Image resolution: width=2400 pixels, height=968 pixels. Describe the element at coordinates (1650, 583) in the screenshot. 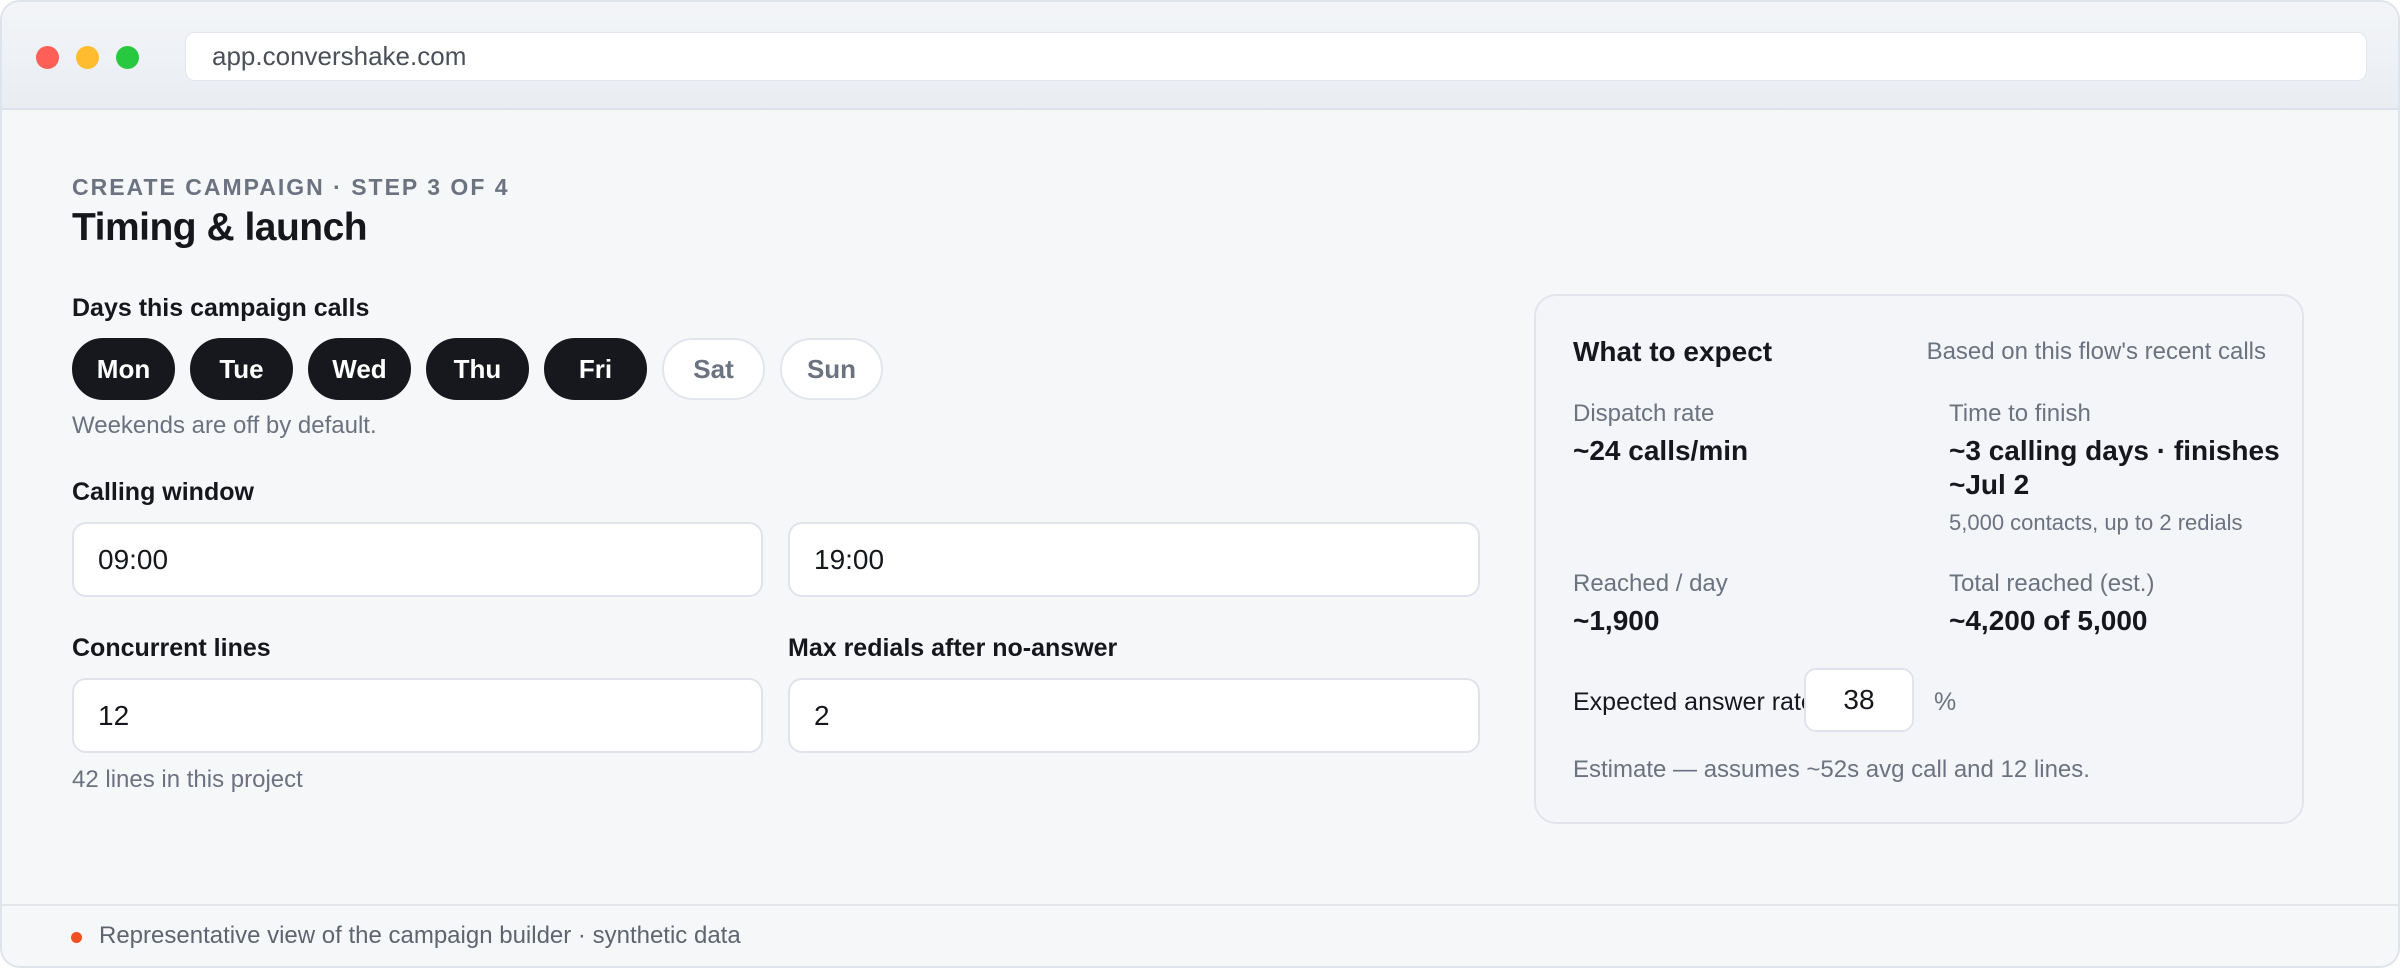

I see `reached-per-day-label: Reached / day` at that location.